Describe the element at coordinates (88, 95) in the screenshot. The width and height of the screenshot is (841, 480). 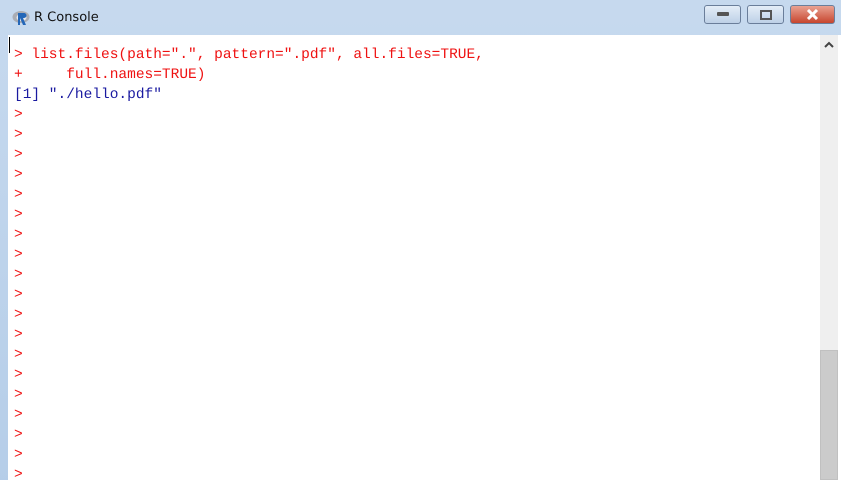
I see `output-line: [1] "./hello.pdf"` at that location.